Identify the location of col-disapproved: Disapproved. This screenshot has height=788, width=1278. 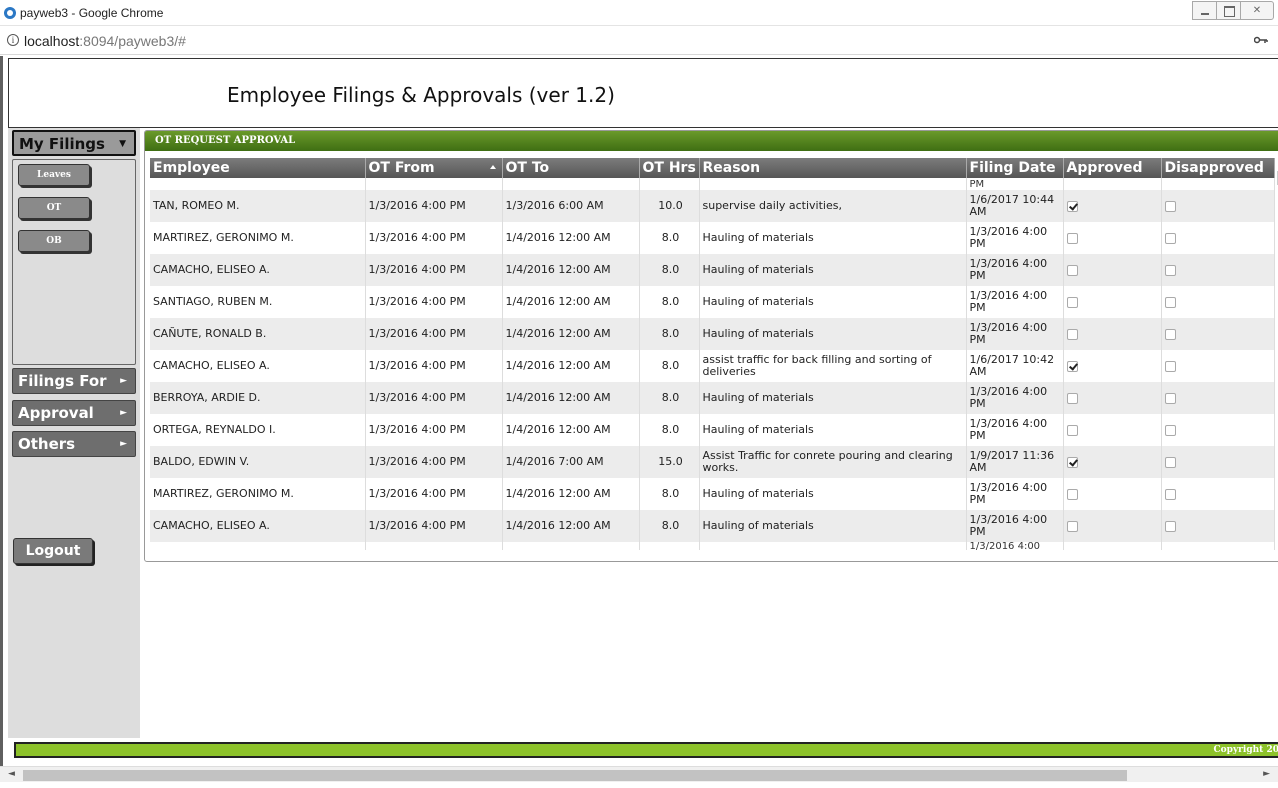
(1218, 168).